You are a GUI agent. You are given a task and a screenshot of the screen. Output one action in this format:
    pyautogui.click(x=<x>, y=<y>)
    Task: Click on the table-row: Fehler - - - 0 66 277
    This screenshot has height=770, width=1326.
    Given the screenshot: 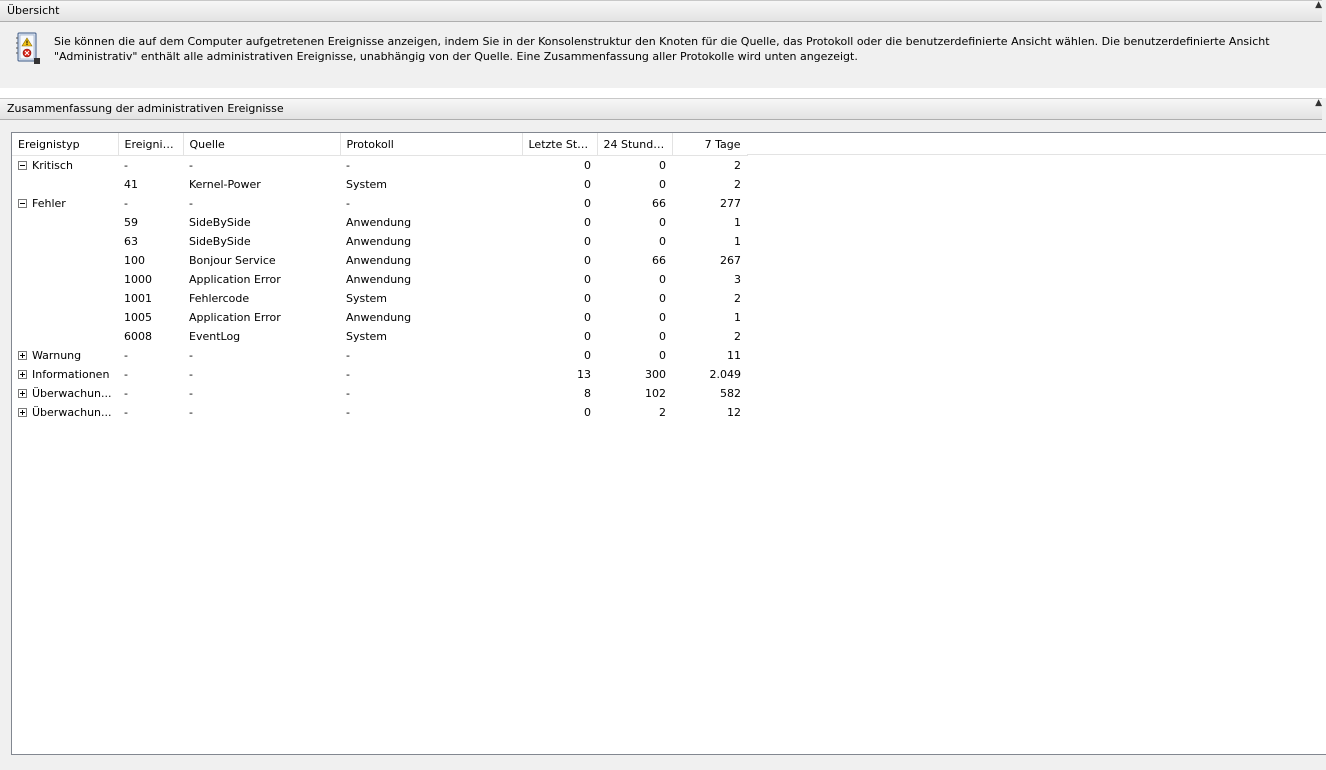 What is the action you would take?
    pyautogui.click(x=379, y=203)
    